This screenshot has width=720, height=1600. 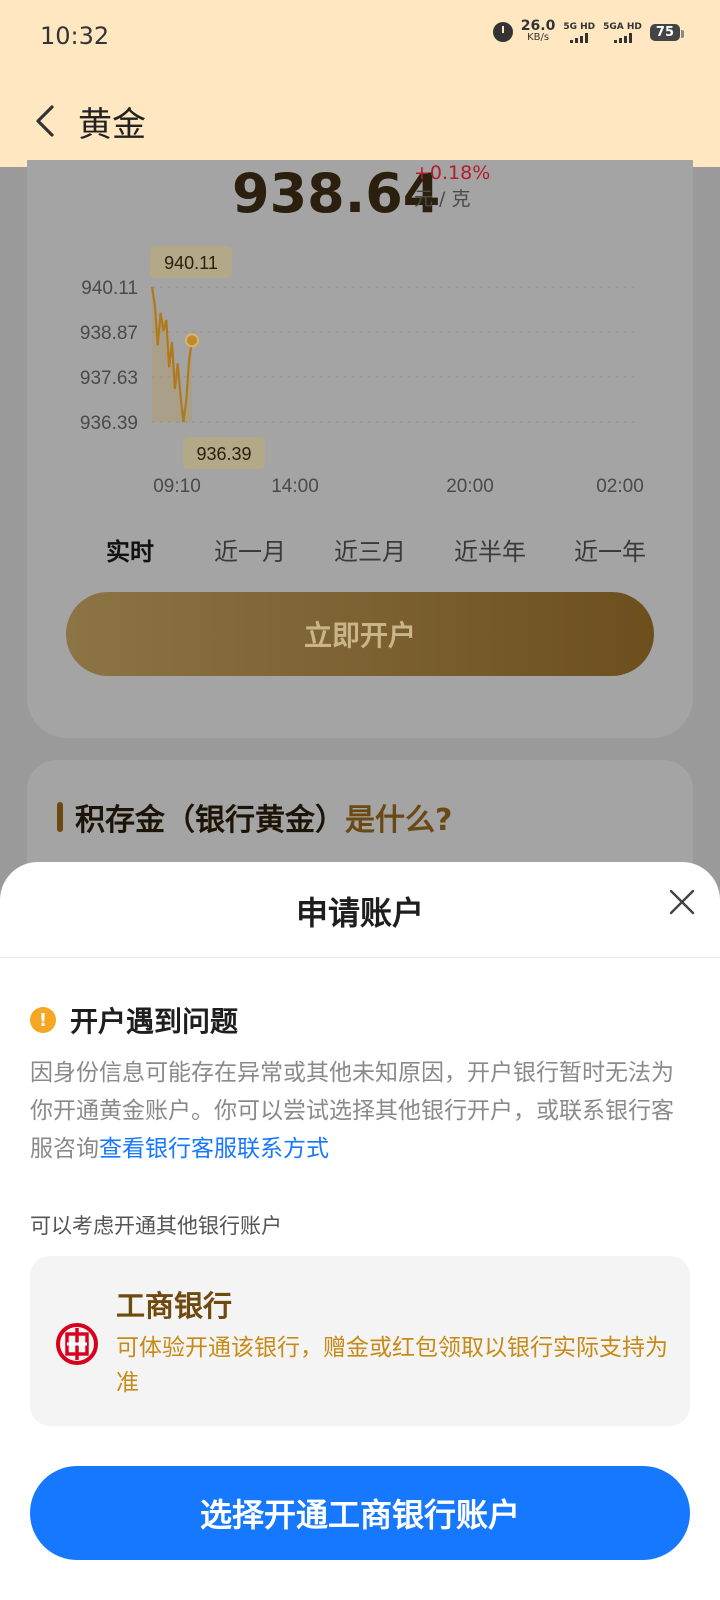 What do you see at coordinates (156, 1226) in the screenshot?
I see `consider-text: 可以考虑开通其他银行账户` at bounding box center [156, 1226].